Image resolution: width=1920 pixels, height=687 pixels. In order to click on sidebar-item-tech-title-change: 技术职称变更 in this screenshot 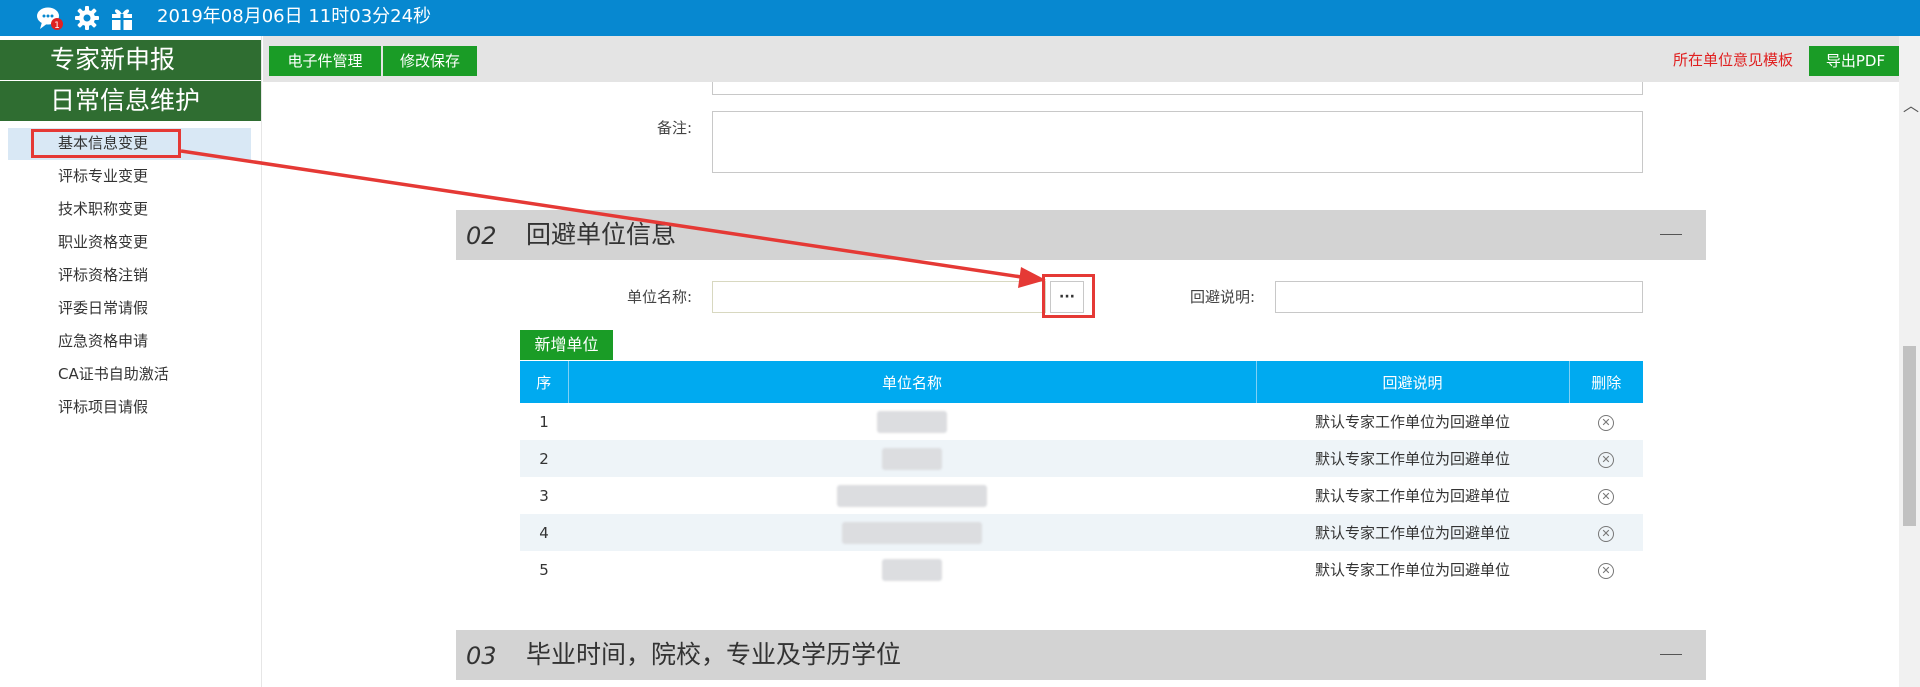, I will do `click(103, 209)`.